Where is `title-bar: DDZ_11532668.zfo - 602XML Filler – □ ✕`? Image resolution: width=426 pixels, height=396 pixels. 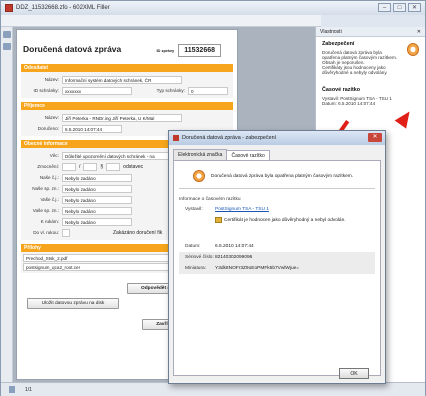 title-bar: DDZ_11532668.zfo - 602XML Filler – □ ✕ is located at coordinates (213, 8).